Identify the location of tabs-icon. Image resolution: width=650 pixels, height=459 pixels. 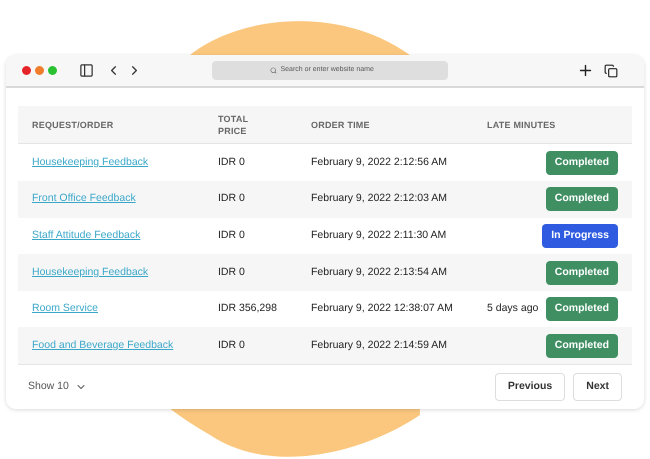
(611, 71).